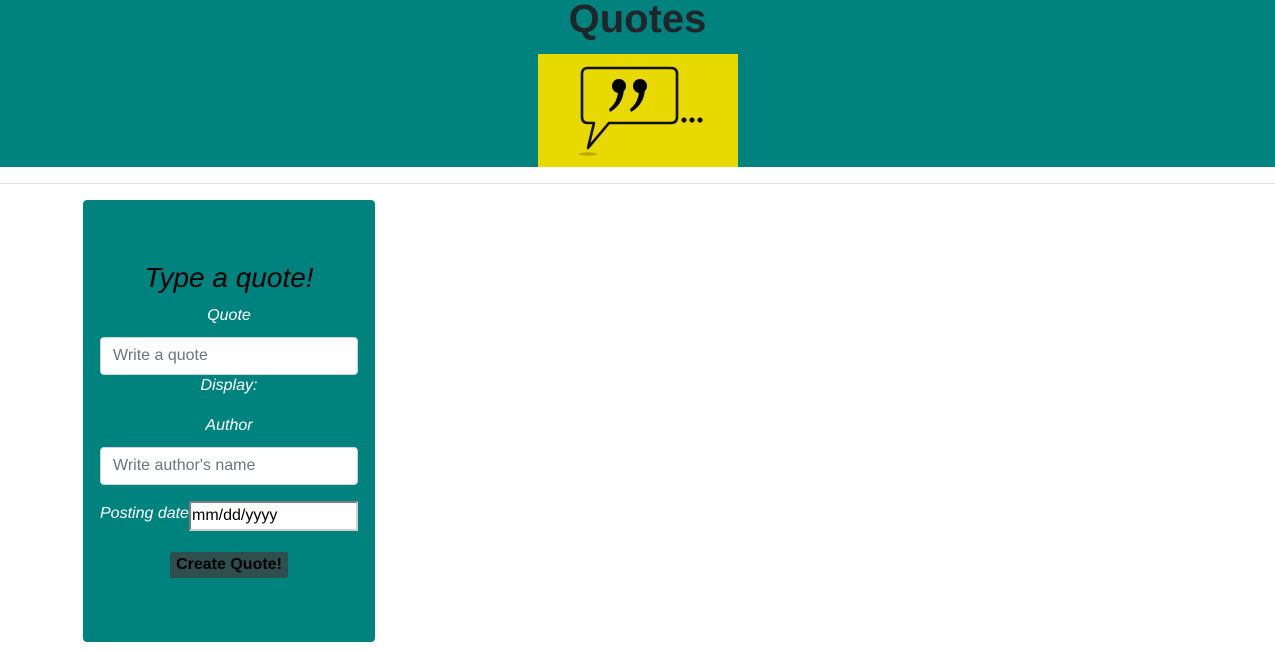 Image resolution: width=1275 pixels, height=650 pixels. I want to click on posting-date-input: mm/dd/yyyy, so click(273, 516).